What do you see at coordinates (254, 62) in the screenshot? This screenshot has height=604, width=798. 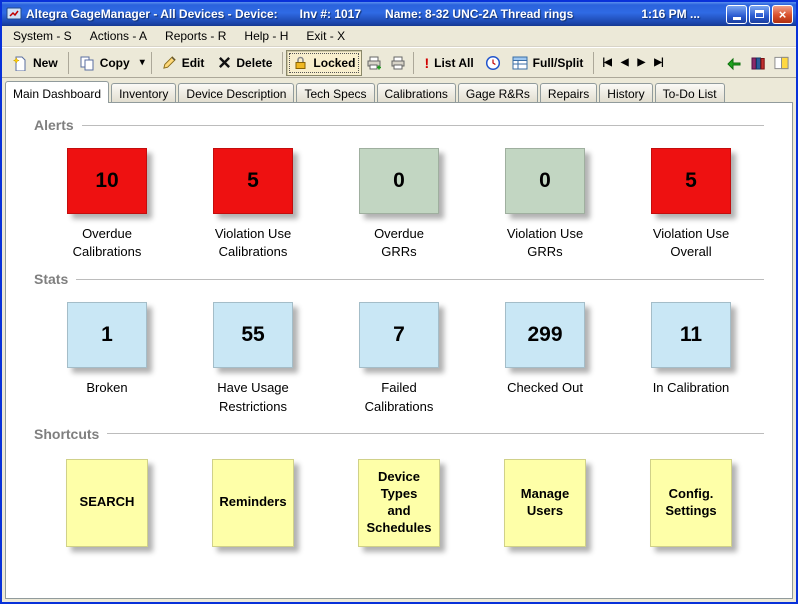 I see `delete-label: Delete` at bounding box center [254, 62].